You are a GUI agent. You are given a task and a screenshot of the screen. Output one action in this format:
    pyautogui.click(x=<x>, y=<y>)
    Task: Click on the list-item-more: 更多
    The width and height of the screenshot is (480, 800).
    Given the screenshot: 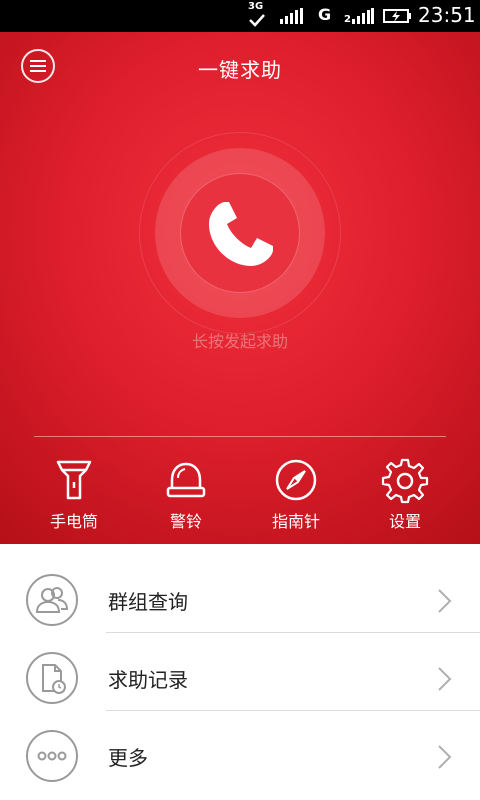 What is the action you would take?
    pyautogui.click(x=240, y=756)
    